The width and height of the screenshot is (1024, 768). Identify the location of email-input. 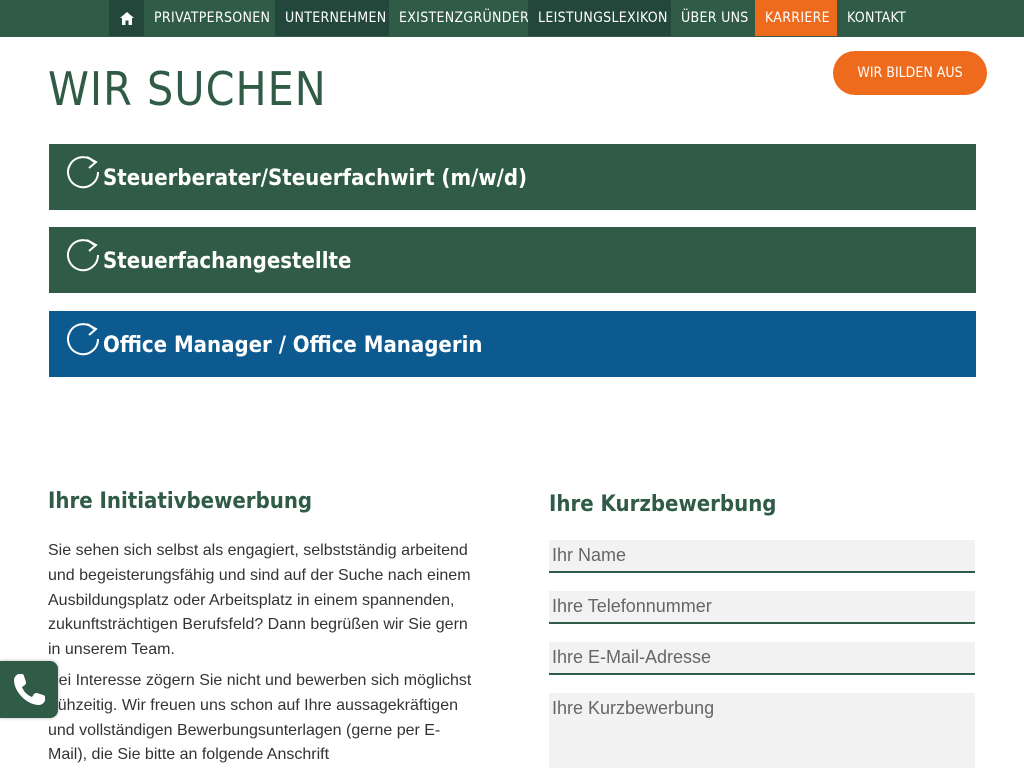
(762, 658).